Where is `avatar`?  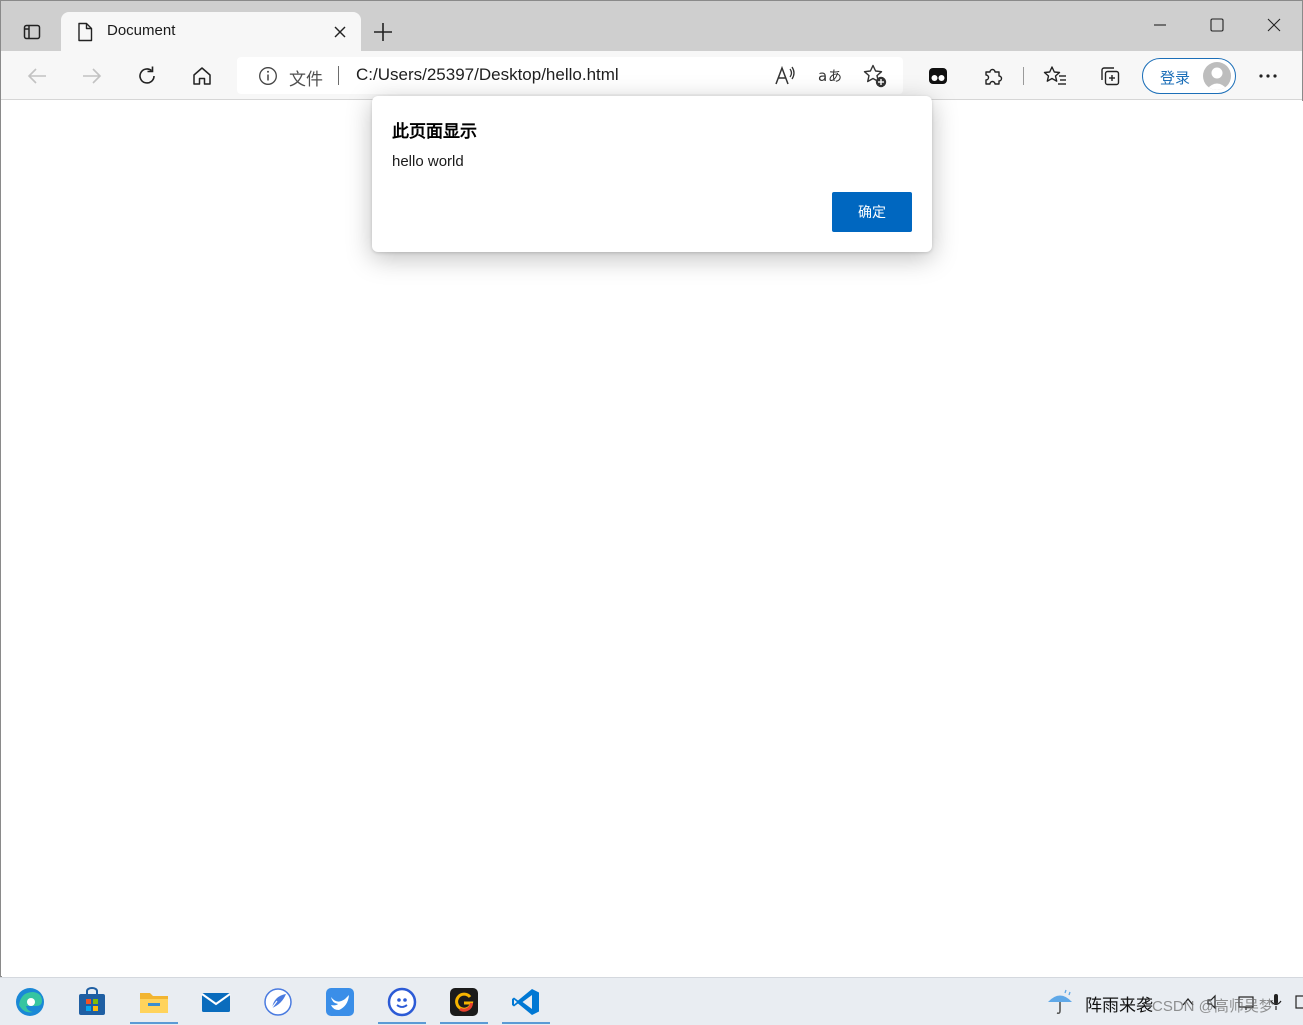
avatar is located at coordinates (1217, 76).